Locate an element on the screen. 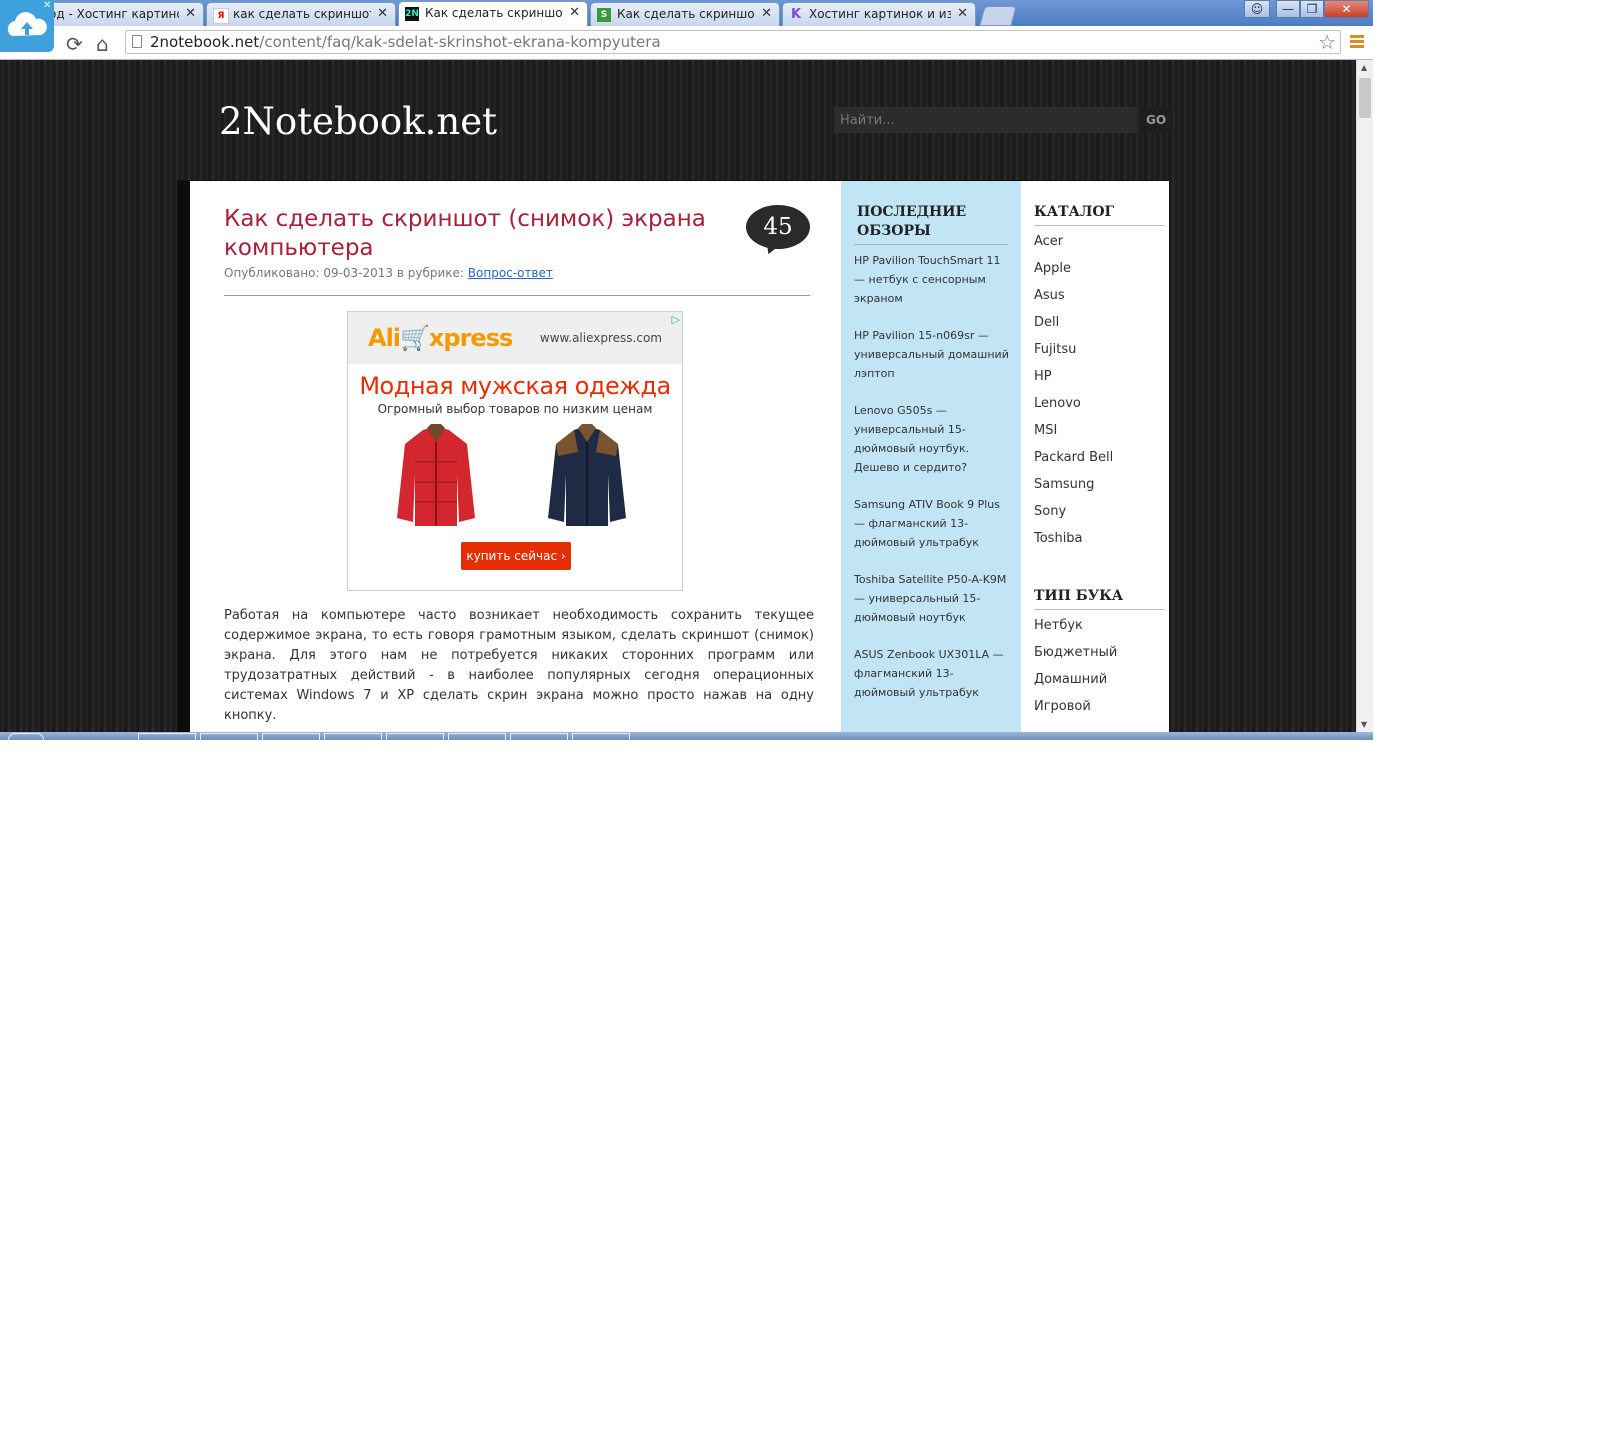  ad-logo-part2: xpress is located at coordinates (470, 338).